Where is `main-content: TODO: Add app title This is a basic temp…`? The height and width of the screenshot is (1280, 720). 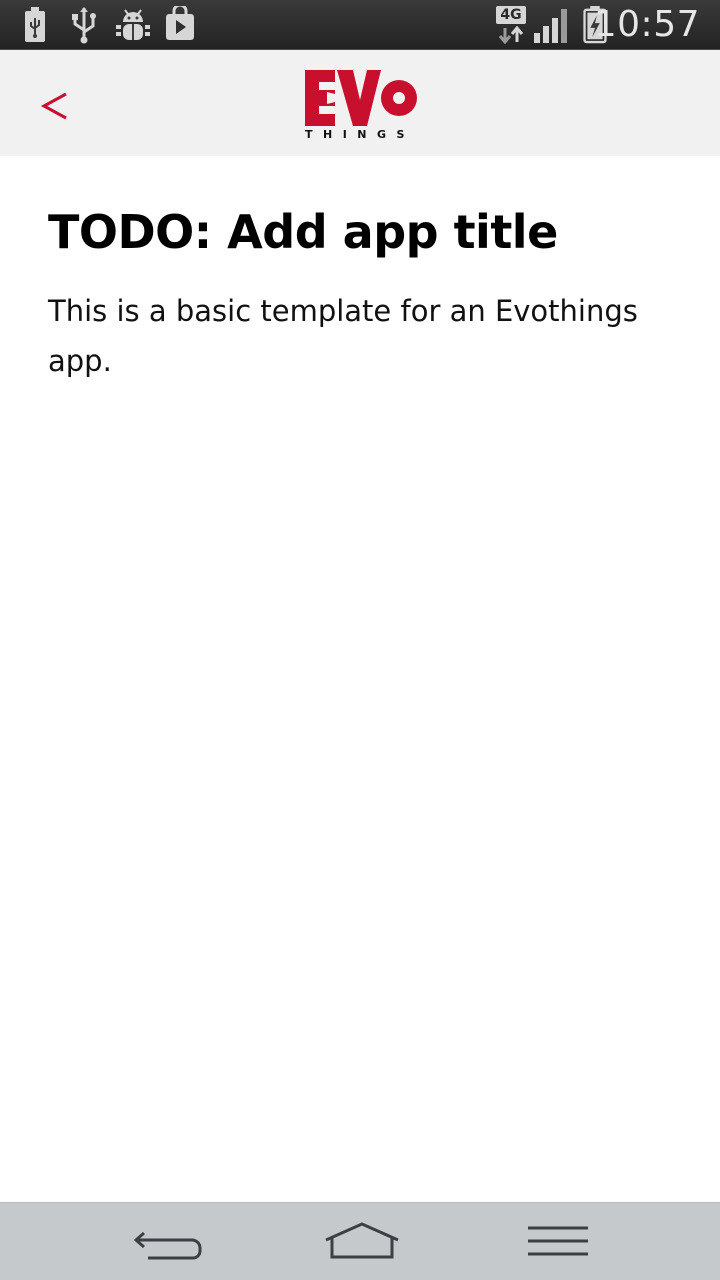
main-content: TODO: Add app title This is a basic temp… is located at coordinates (363, 288).